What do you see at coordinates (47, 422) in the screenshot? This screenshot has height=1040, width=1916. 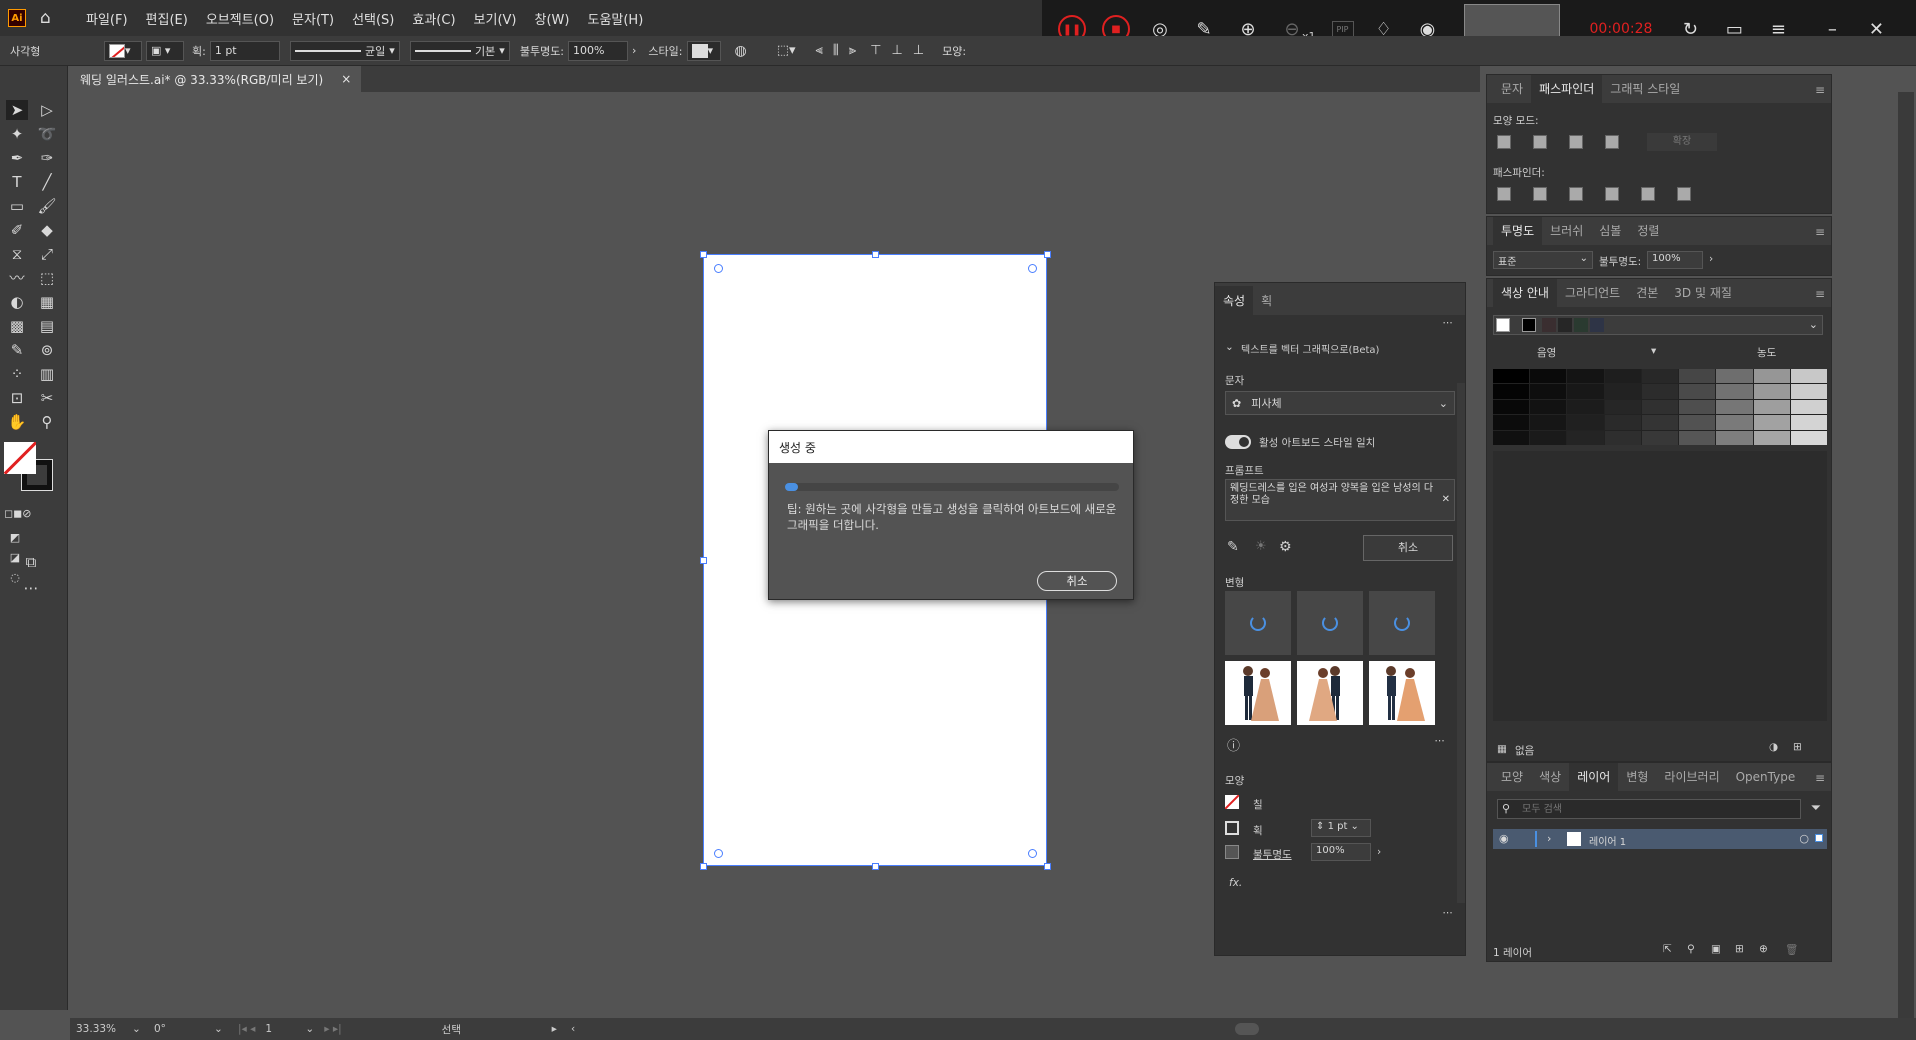 I see `zoom-tool-icon: ⚲` at bounding box center [47, 422].